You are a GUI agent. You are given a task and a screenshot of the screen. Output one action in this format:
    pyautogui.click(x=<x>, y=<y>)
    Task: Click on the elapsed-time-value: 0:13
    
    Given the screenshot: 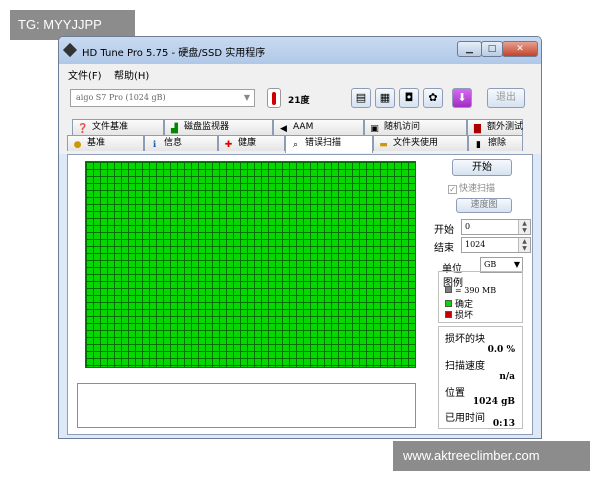 What is the action you would take?
    pyautogui.click(x=503, y=424)
    